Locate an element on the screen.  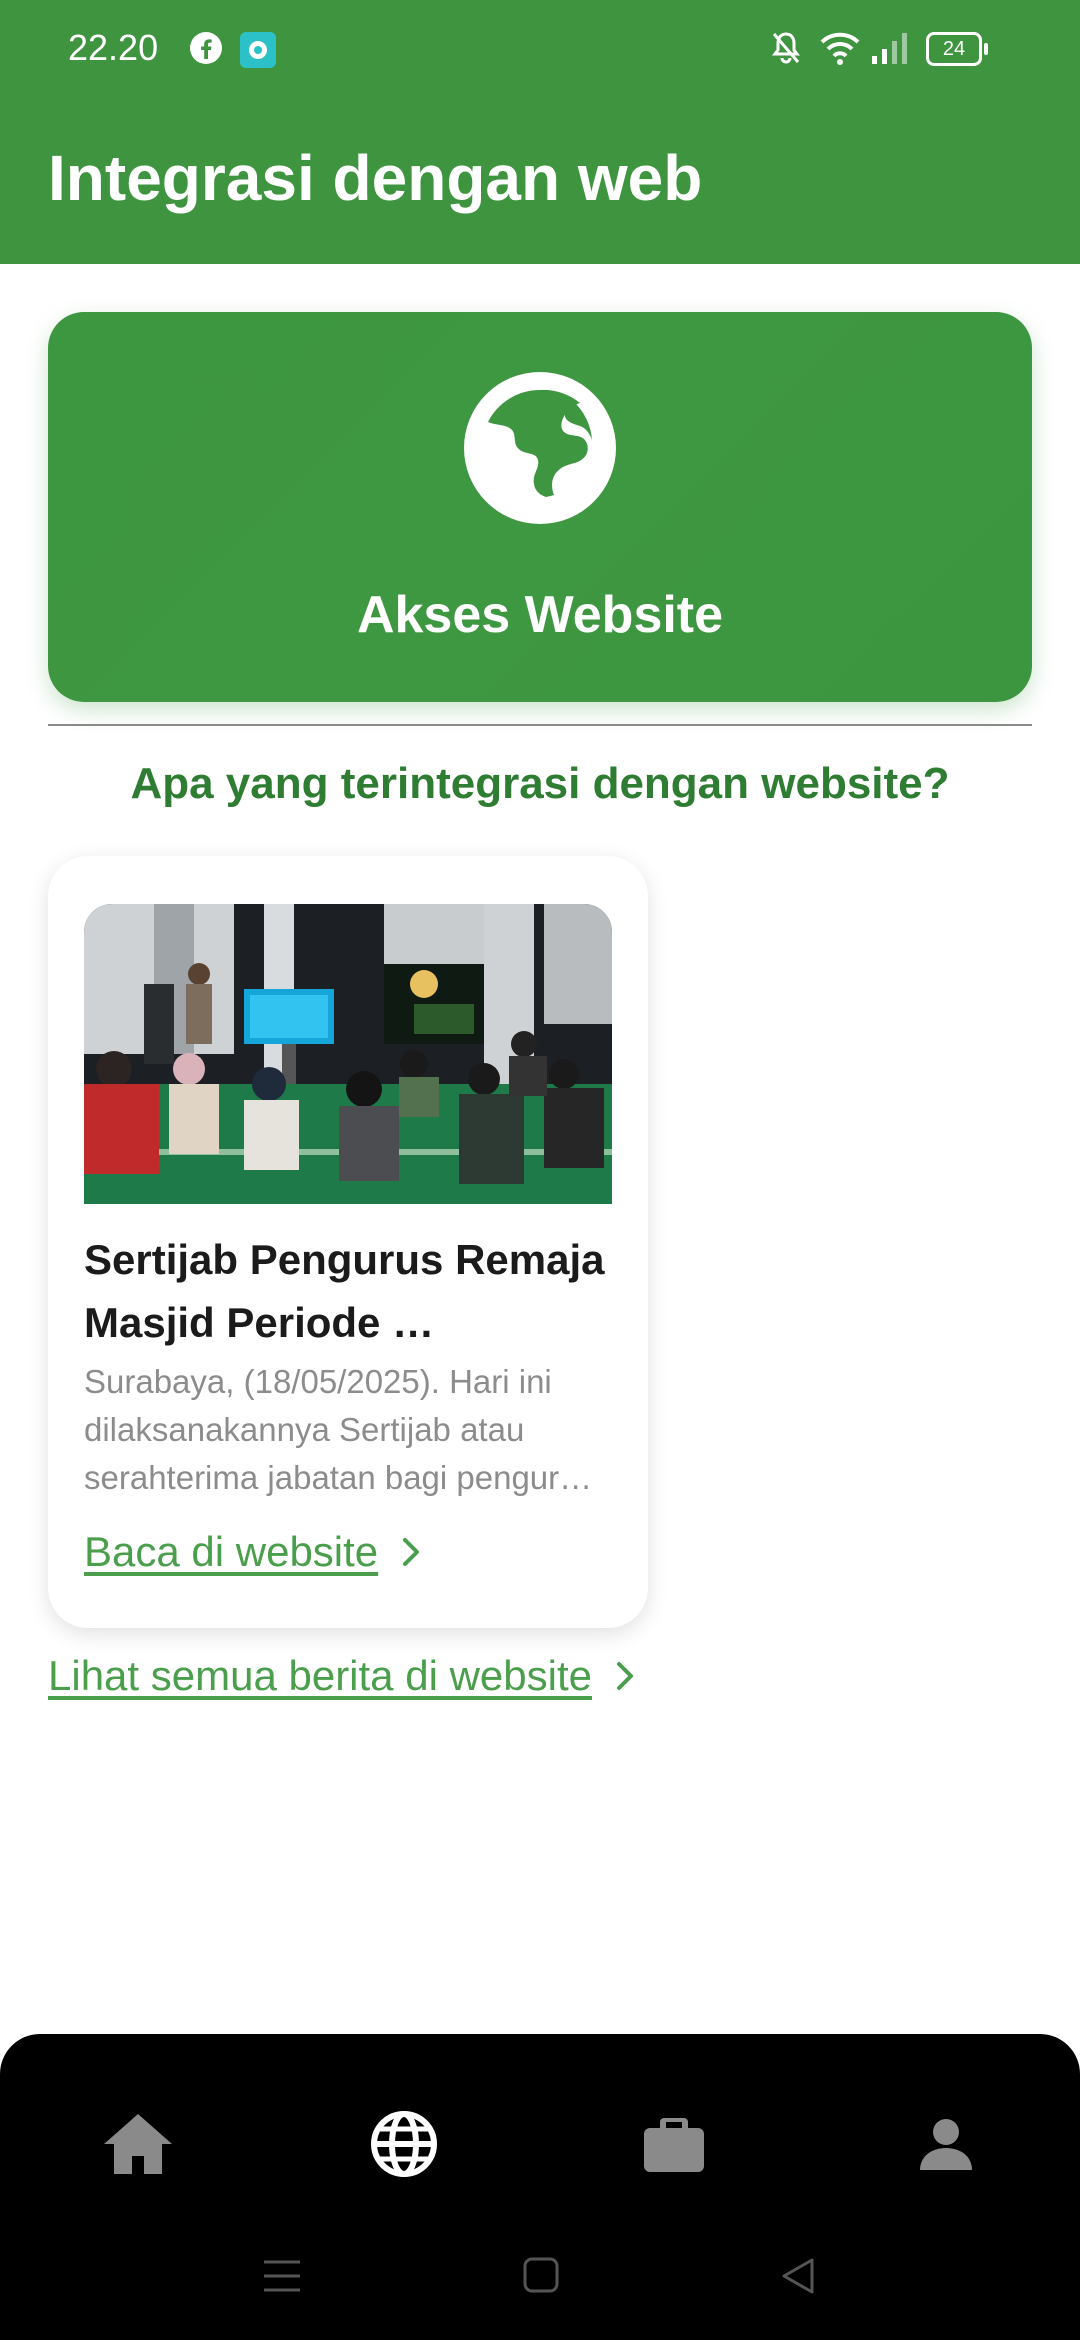
battery-icon: 24 is located at coordinates (957, 49).